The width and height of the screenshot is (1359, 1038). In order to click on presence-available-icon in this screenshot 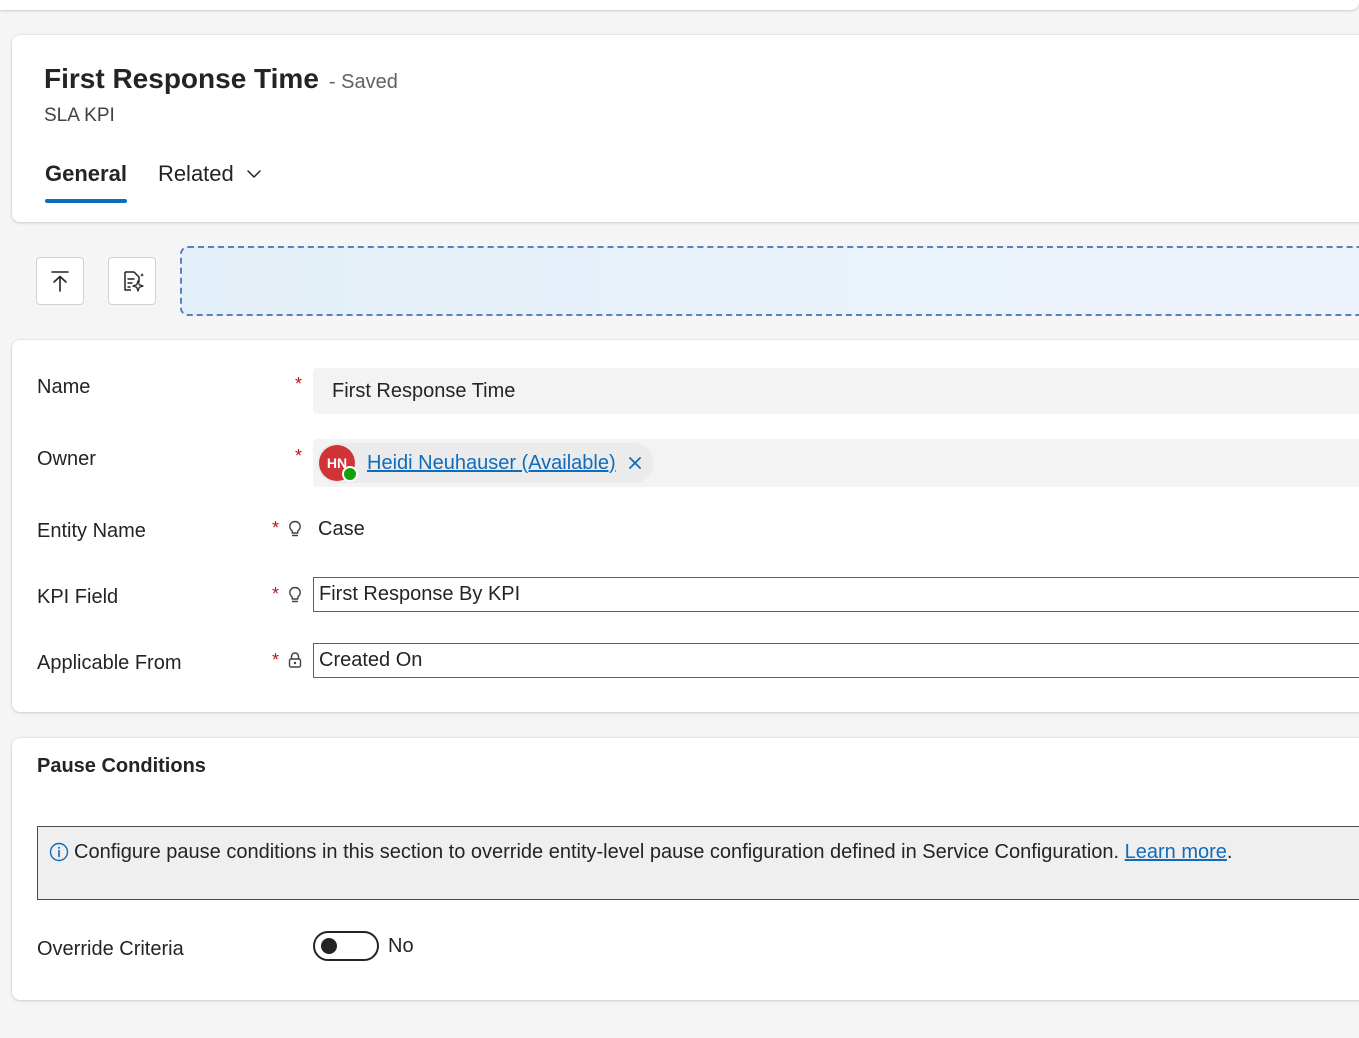, I will do `click(350, 474)`.